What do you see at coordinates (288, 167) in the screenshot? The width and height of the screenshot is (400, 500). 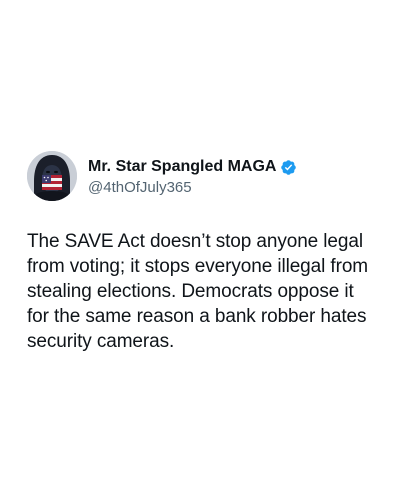 I see `verified-badge-icon` at bounding box center [288, 167].